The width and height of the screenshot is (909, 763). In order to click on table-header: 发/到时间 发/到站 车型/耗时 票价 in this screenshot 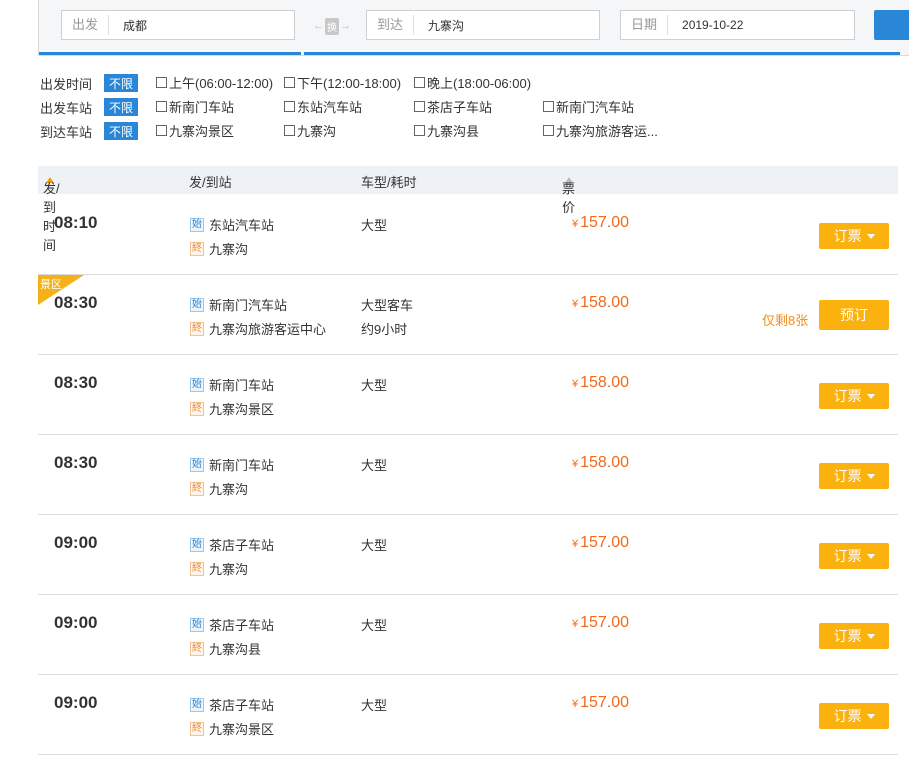, I will do `click(468, 209)`.